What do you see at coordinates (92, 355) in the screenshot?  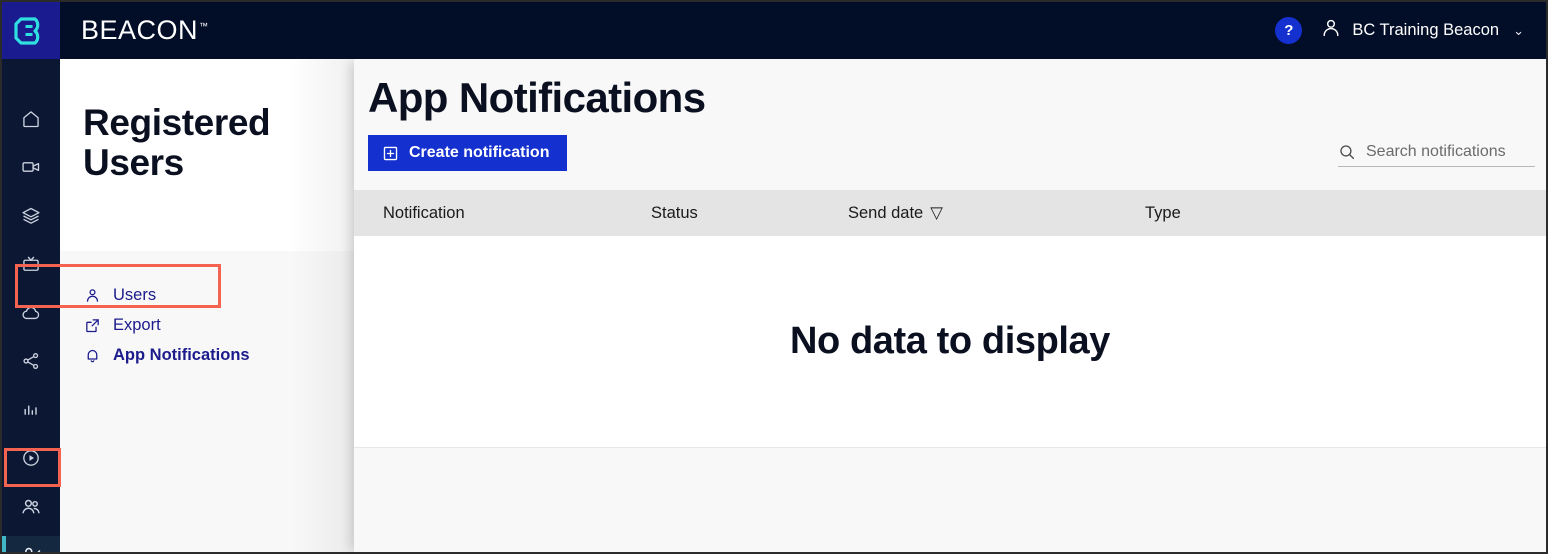 I see `bell-icon` at bounding box center [92, 355].